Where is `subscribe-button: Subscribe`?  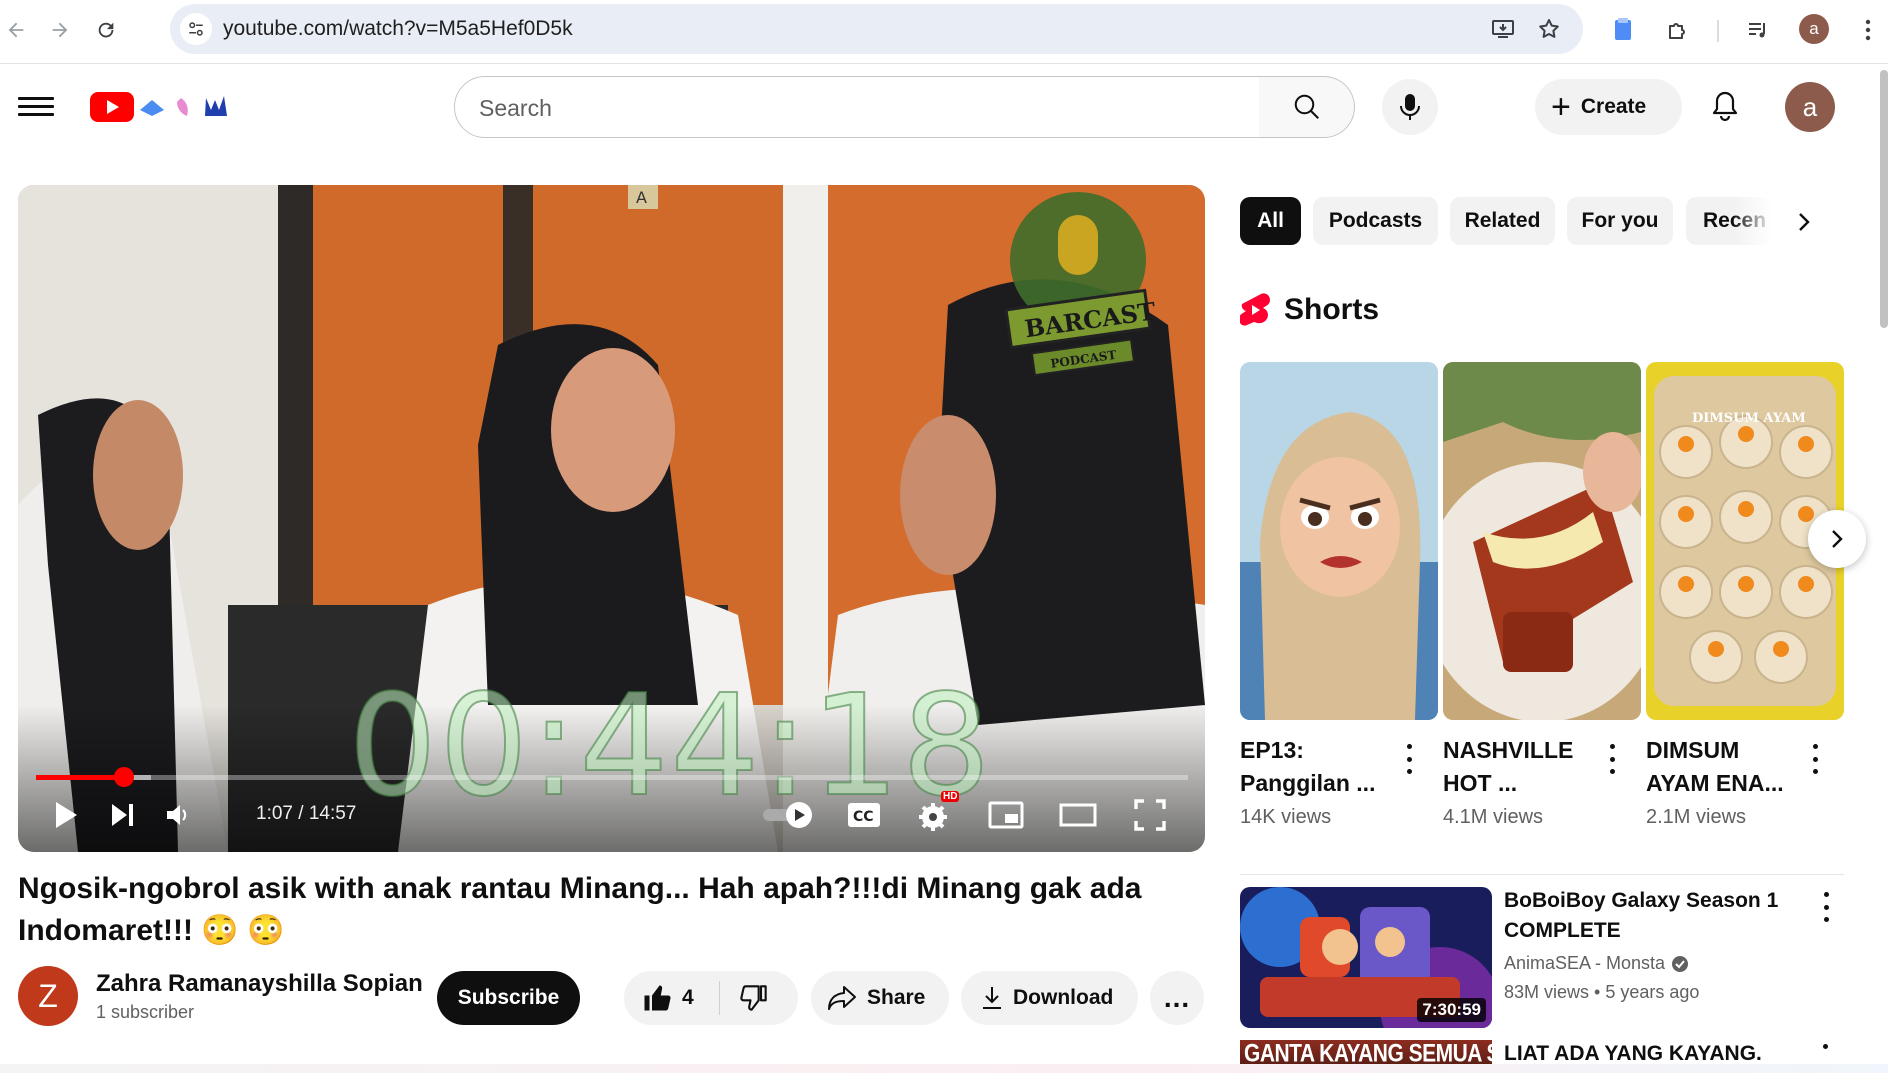 subscribe-button: Subscribe is located at coordinates (508, 998).